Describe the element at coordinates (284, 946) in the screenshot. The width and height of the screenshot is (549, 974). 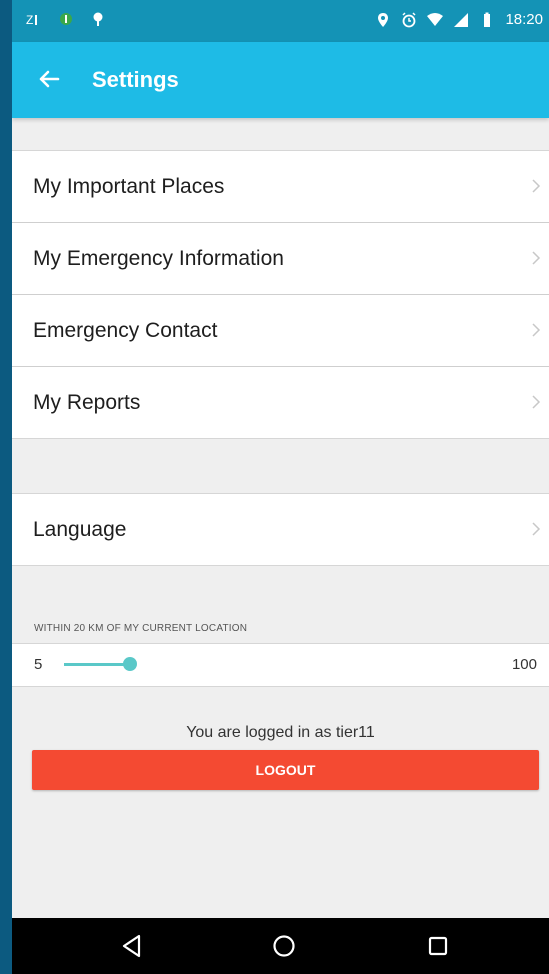
I see `home-circle-icon` at that location.